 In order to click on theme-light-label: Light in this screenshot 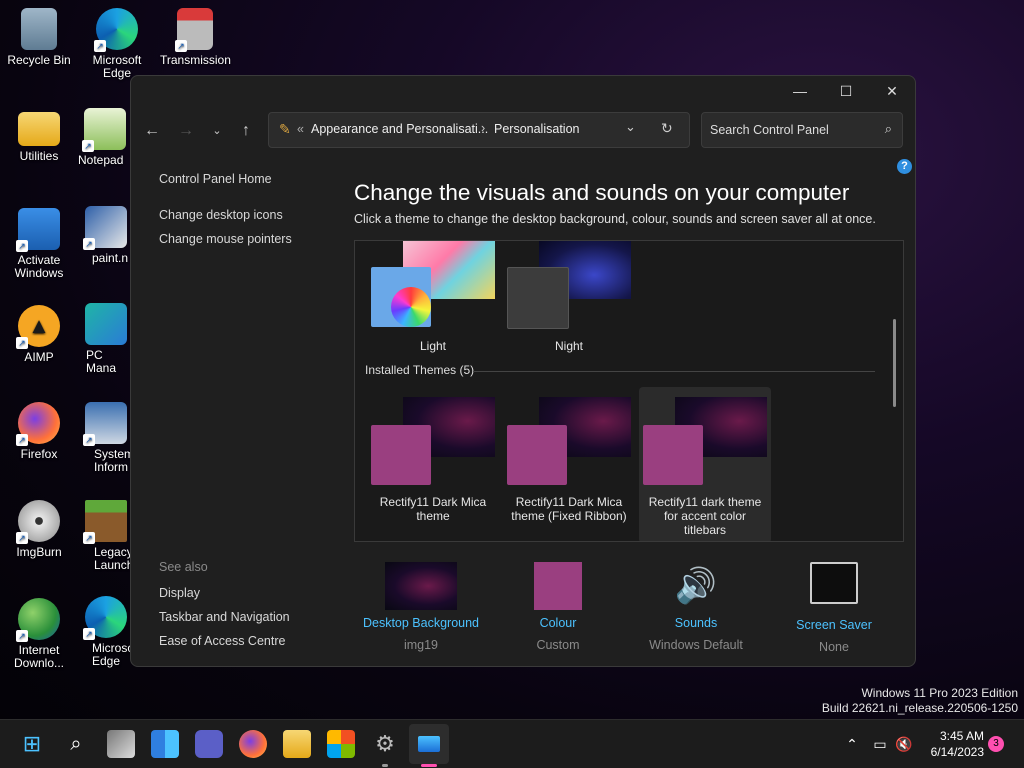, I will do `click(433, 346)`.